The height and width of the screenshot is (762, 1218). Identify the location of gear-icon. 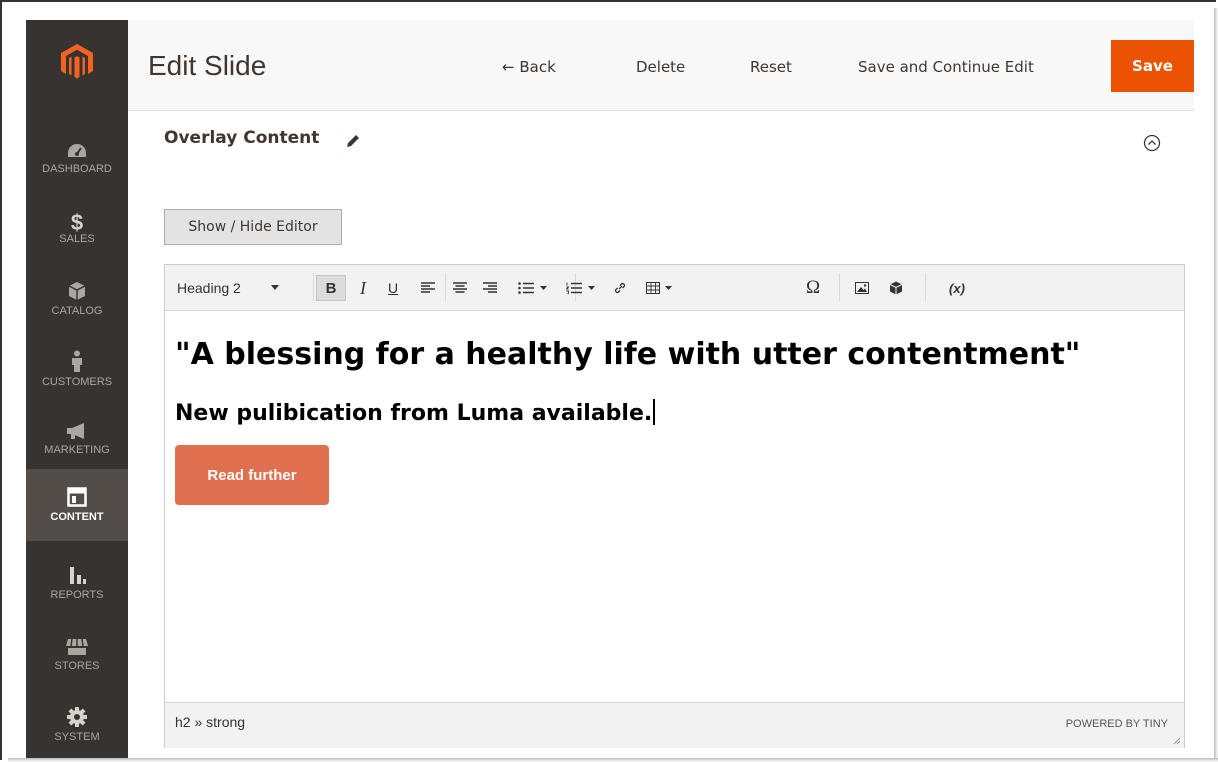
(77, 717).